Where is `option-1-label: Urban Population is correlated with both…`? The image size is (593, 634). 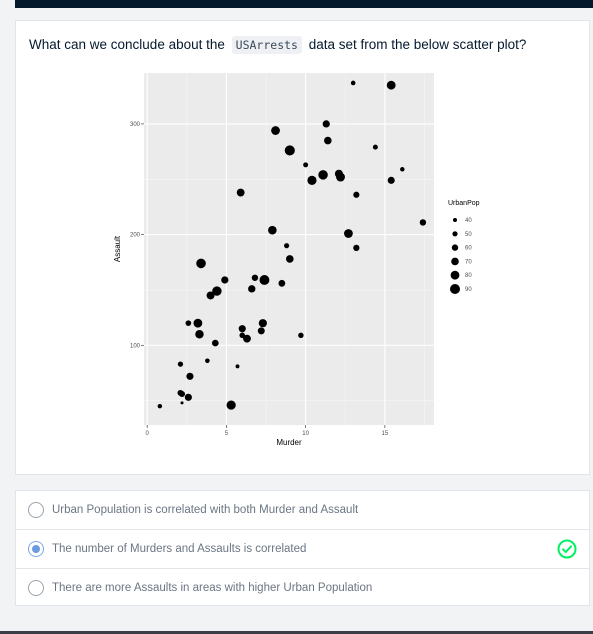
option-1-label: Urban Population is correlated with both… is located at coordinates (205, 510).